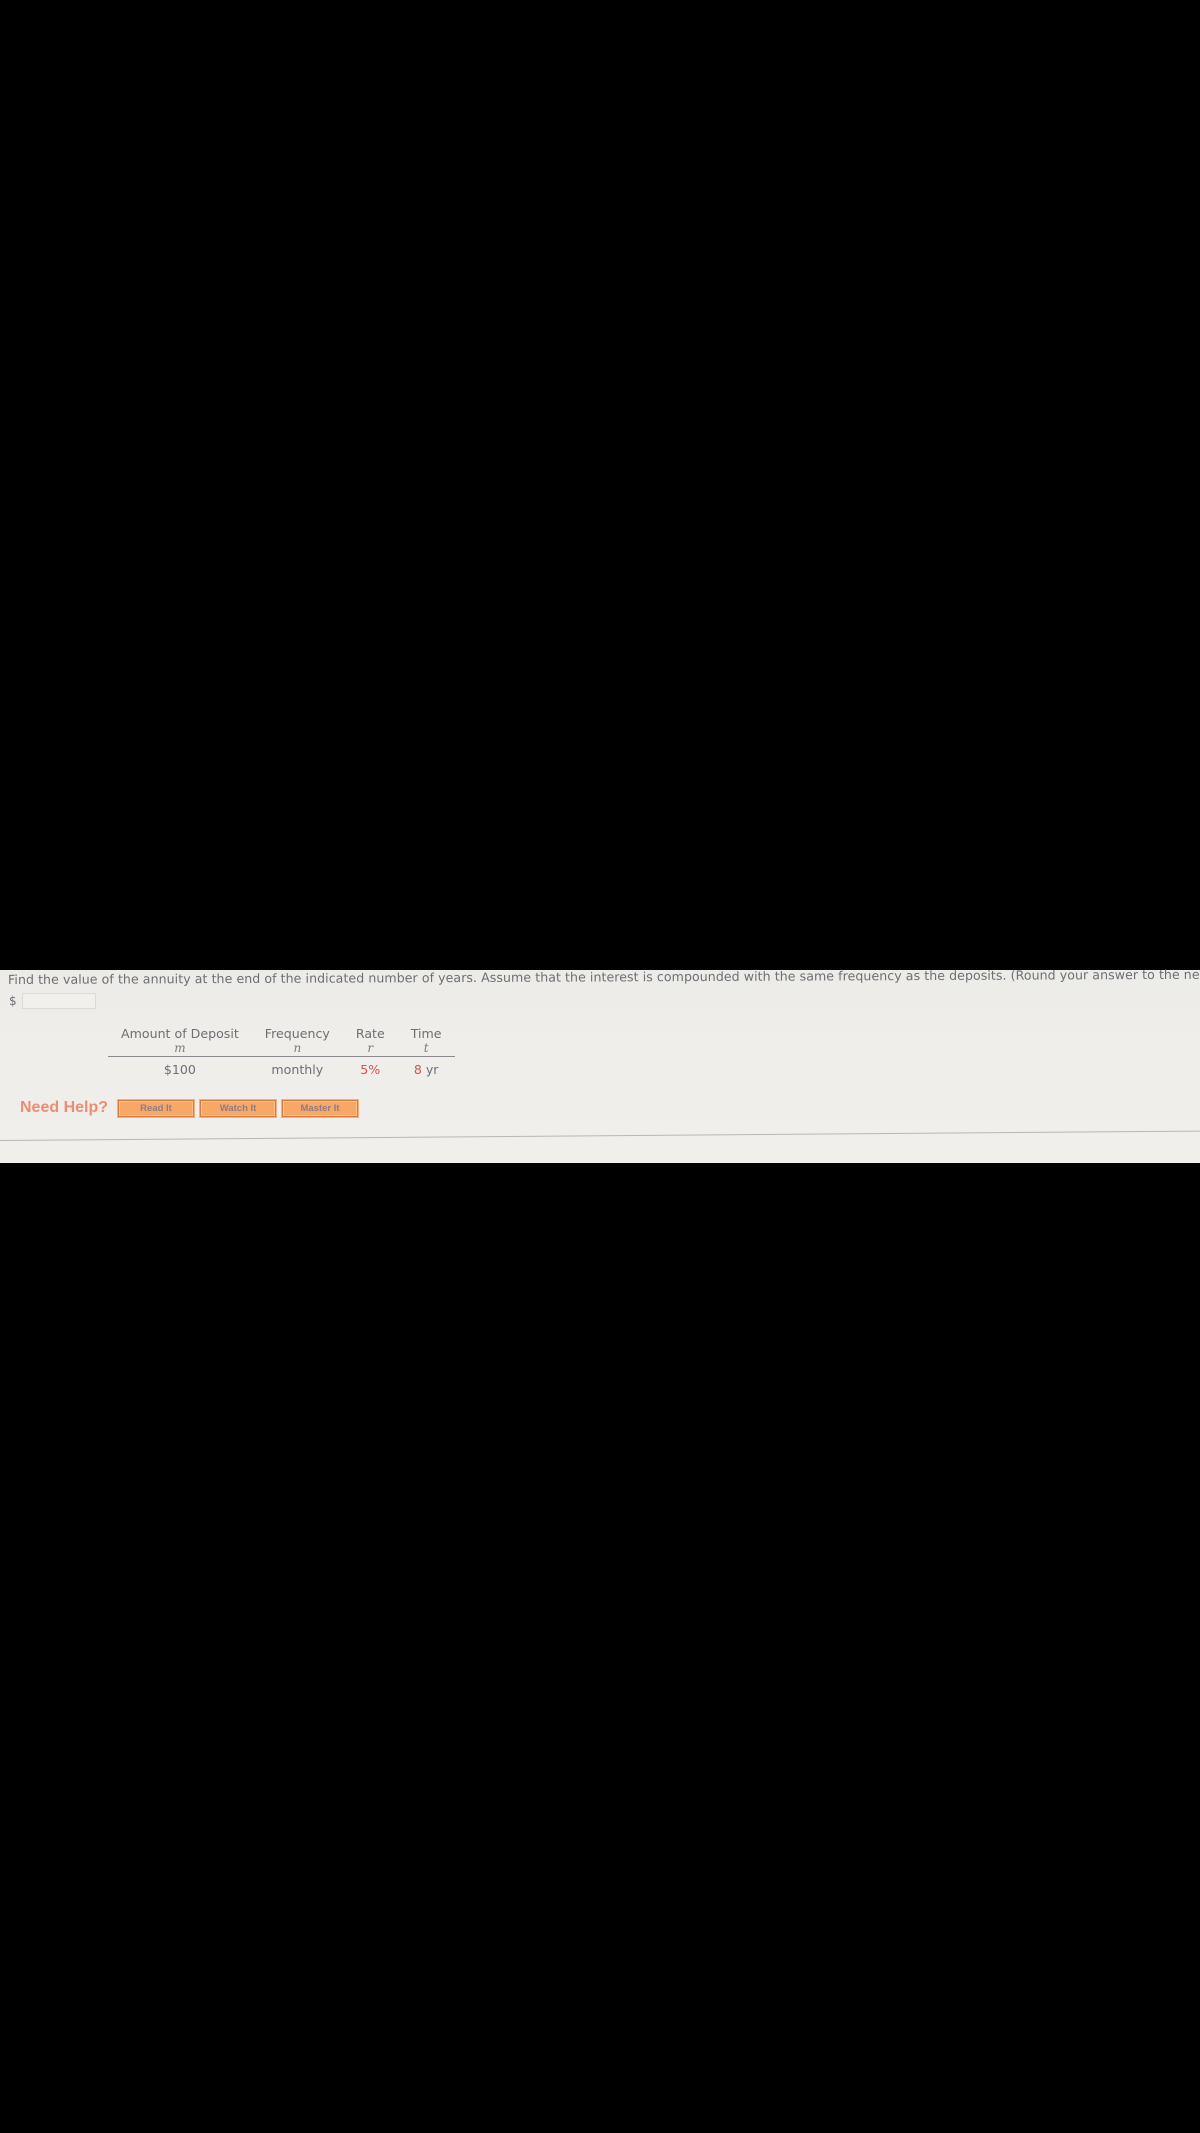  I want to click on master-it-button: Master It, so click(320, 1108).